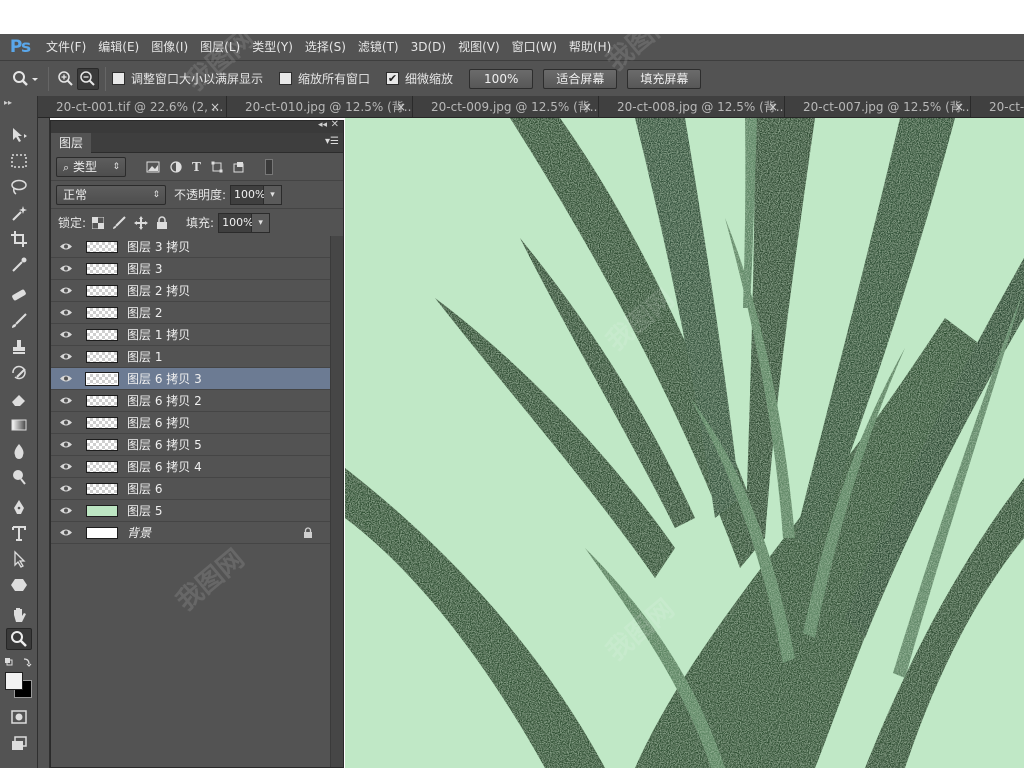 This screenshot has width=1024, height=768. What do you see at coordinates (19, 533) in the screenshot?
I see `type-tool` at bounding box center [19, 533].